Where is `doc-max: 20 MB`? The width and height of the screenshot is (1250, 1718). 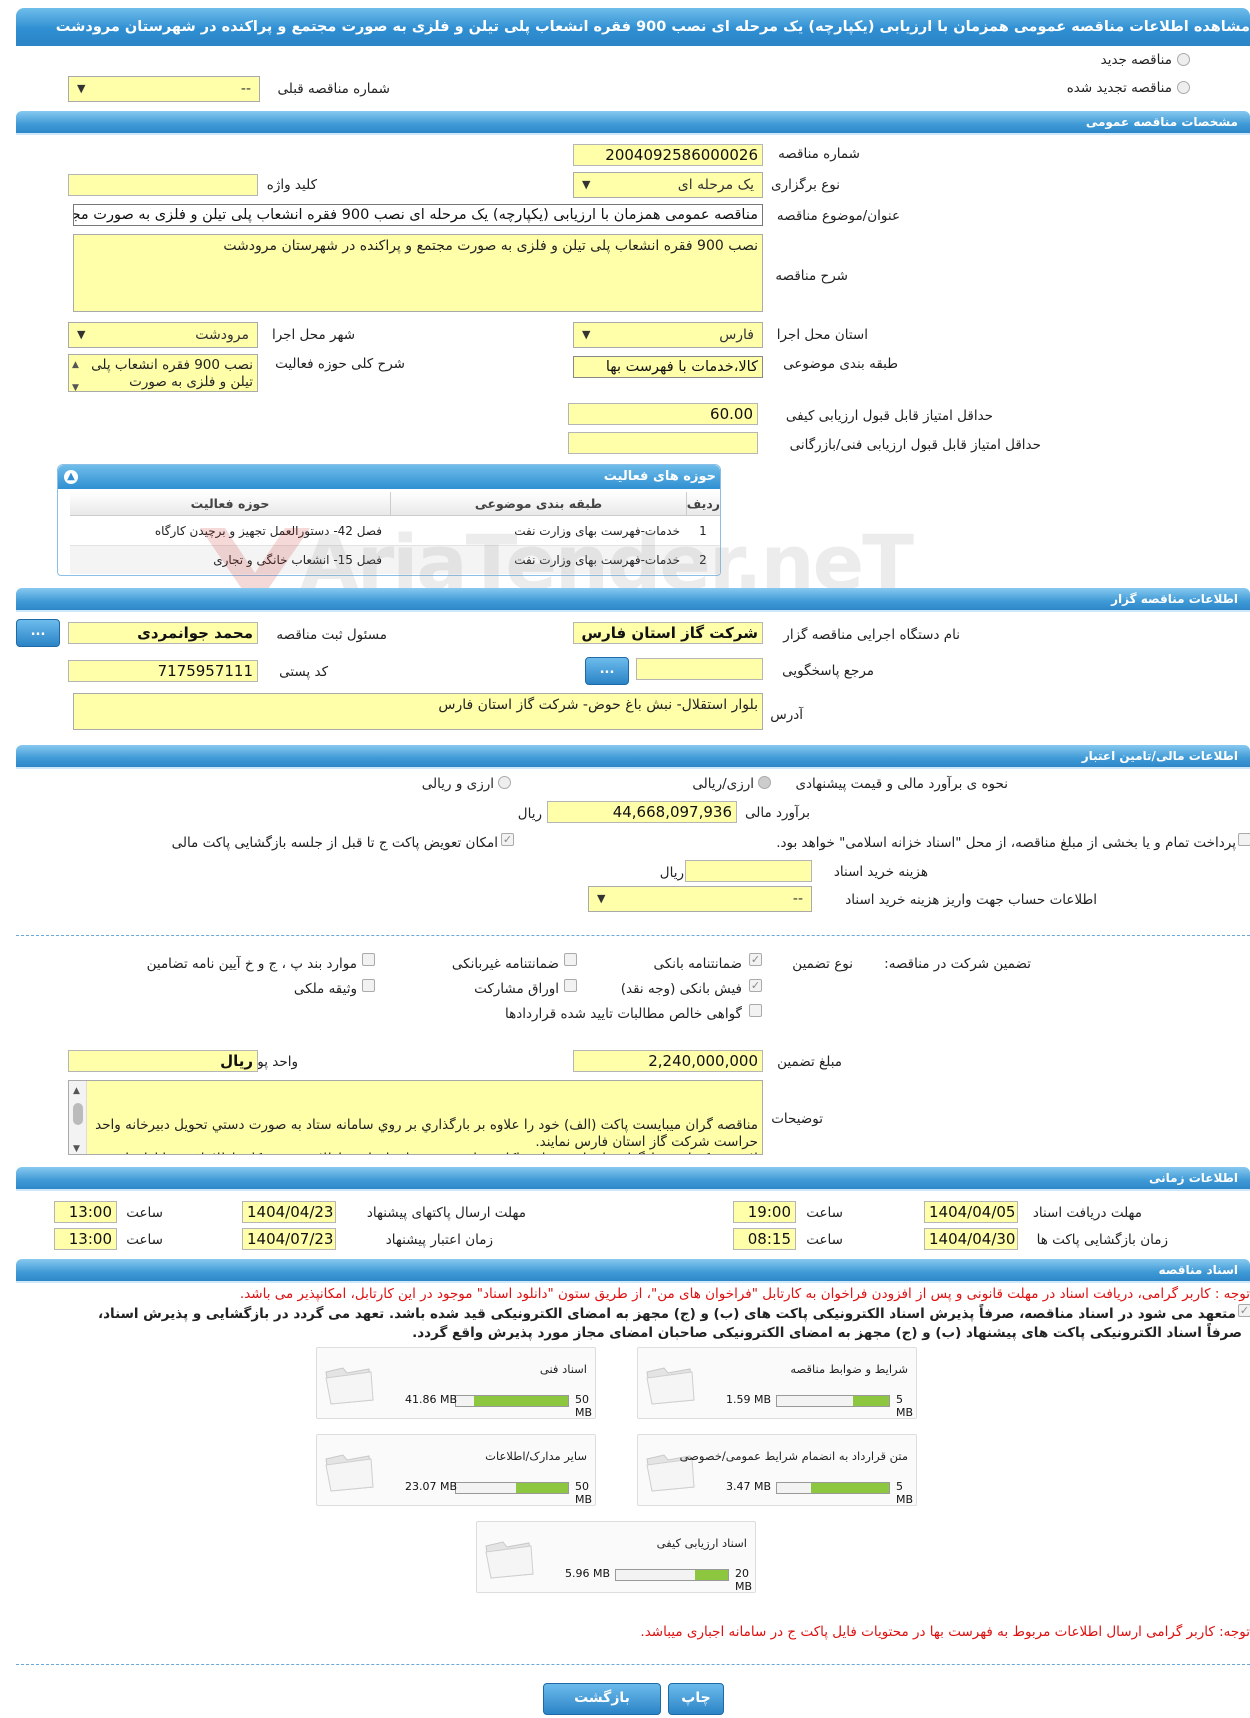 doc-max: 20 MB is located at coordinates (744, 1580).